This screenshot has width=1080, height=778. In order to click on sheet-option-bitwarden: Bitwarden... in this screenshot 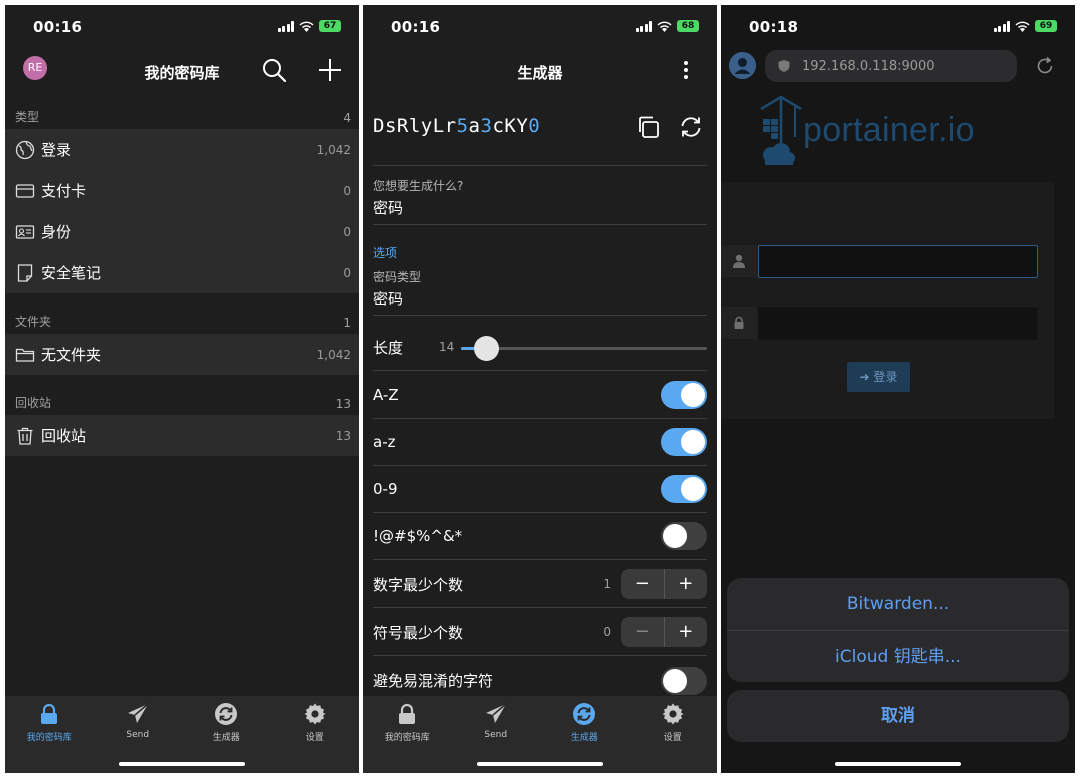, I will do `click(898, 604)`.